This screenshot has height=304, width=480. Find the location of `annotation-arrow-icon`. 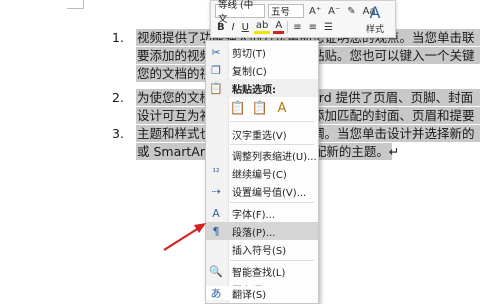

annotation-arrow-icon is located at coordinates (184, 237).